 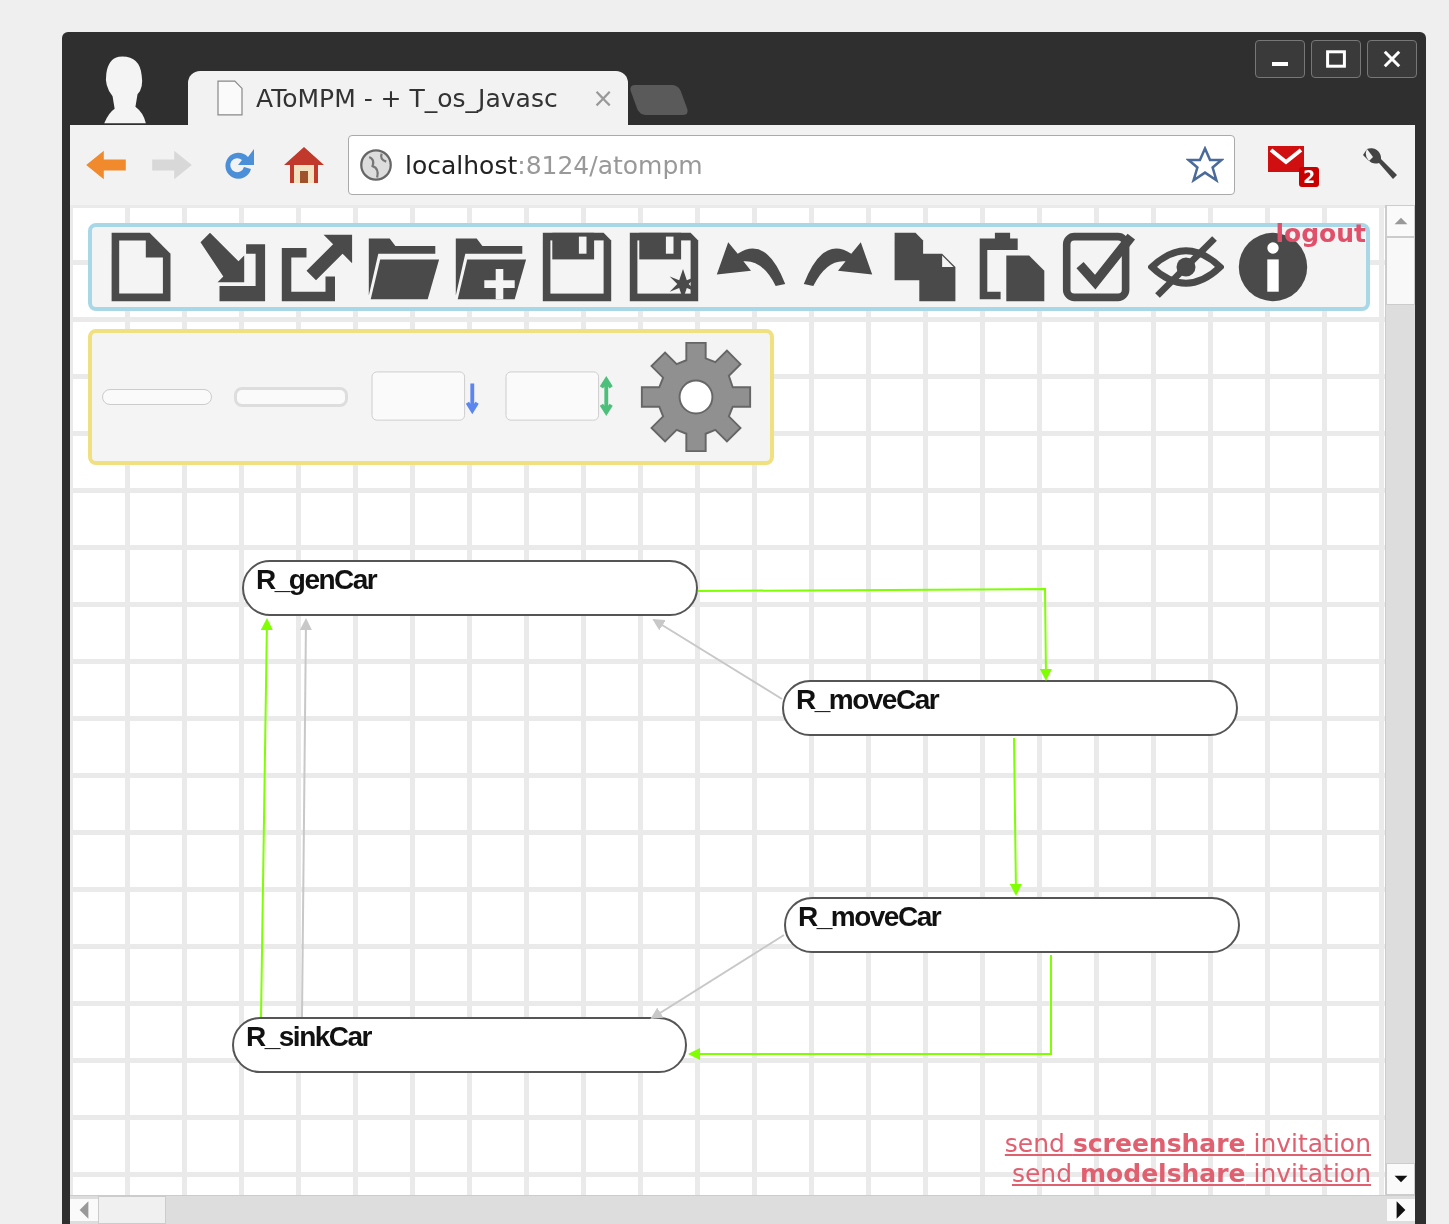 What do you see at coordinates (1293, 165) in the screenshot?
I see `mail-button: 2` at bounding box center [1293, 165].